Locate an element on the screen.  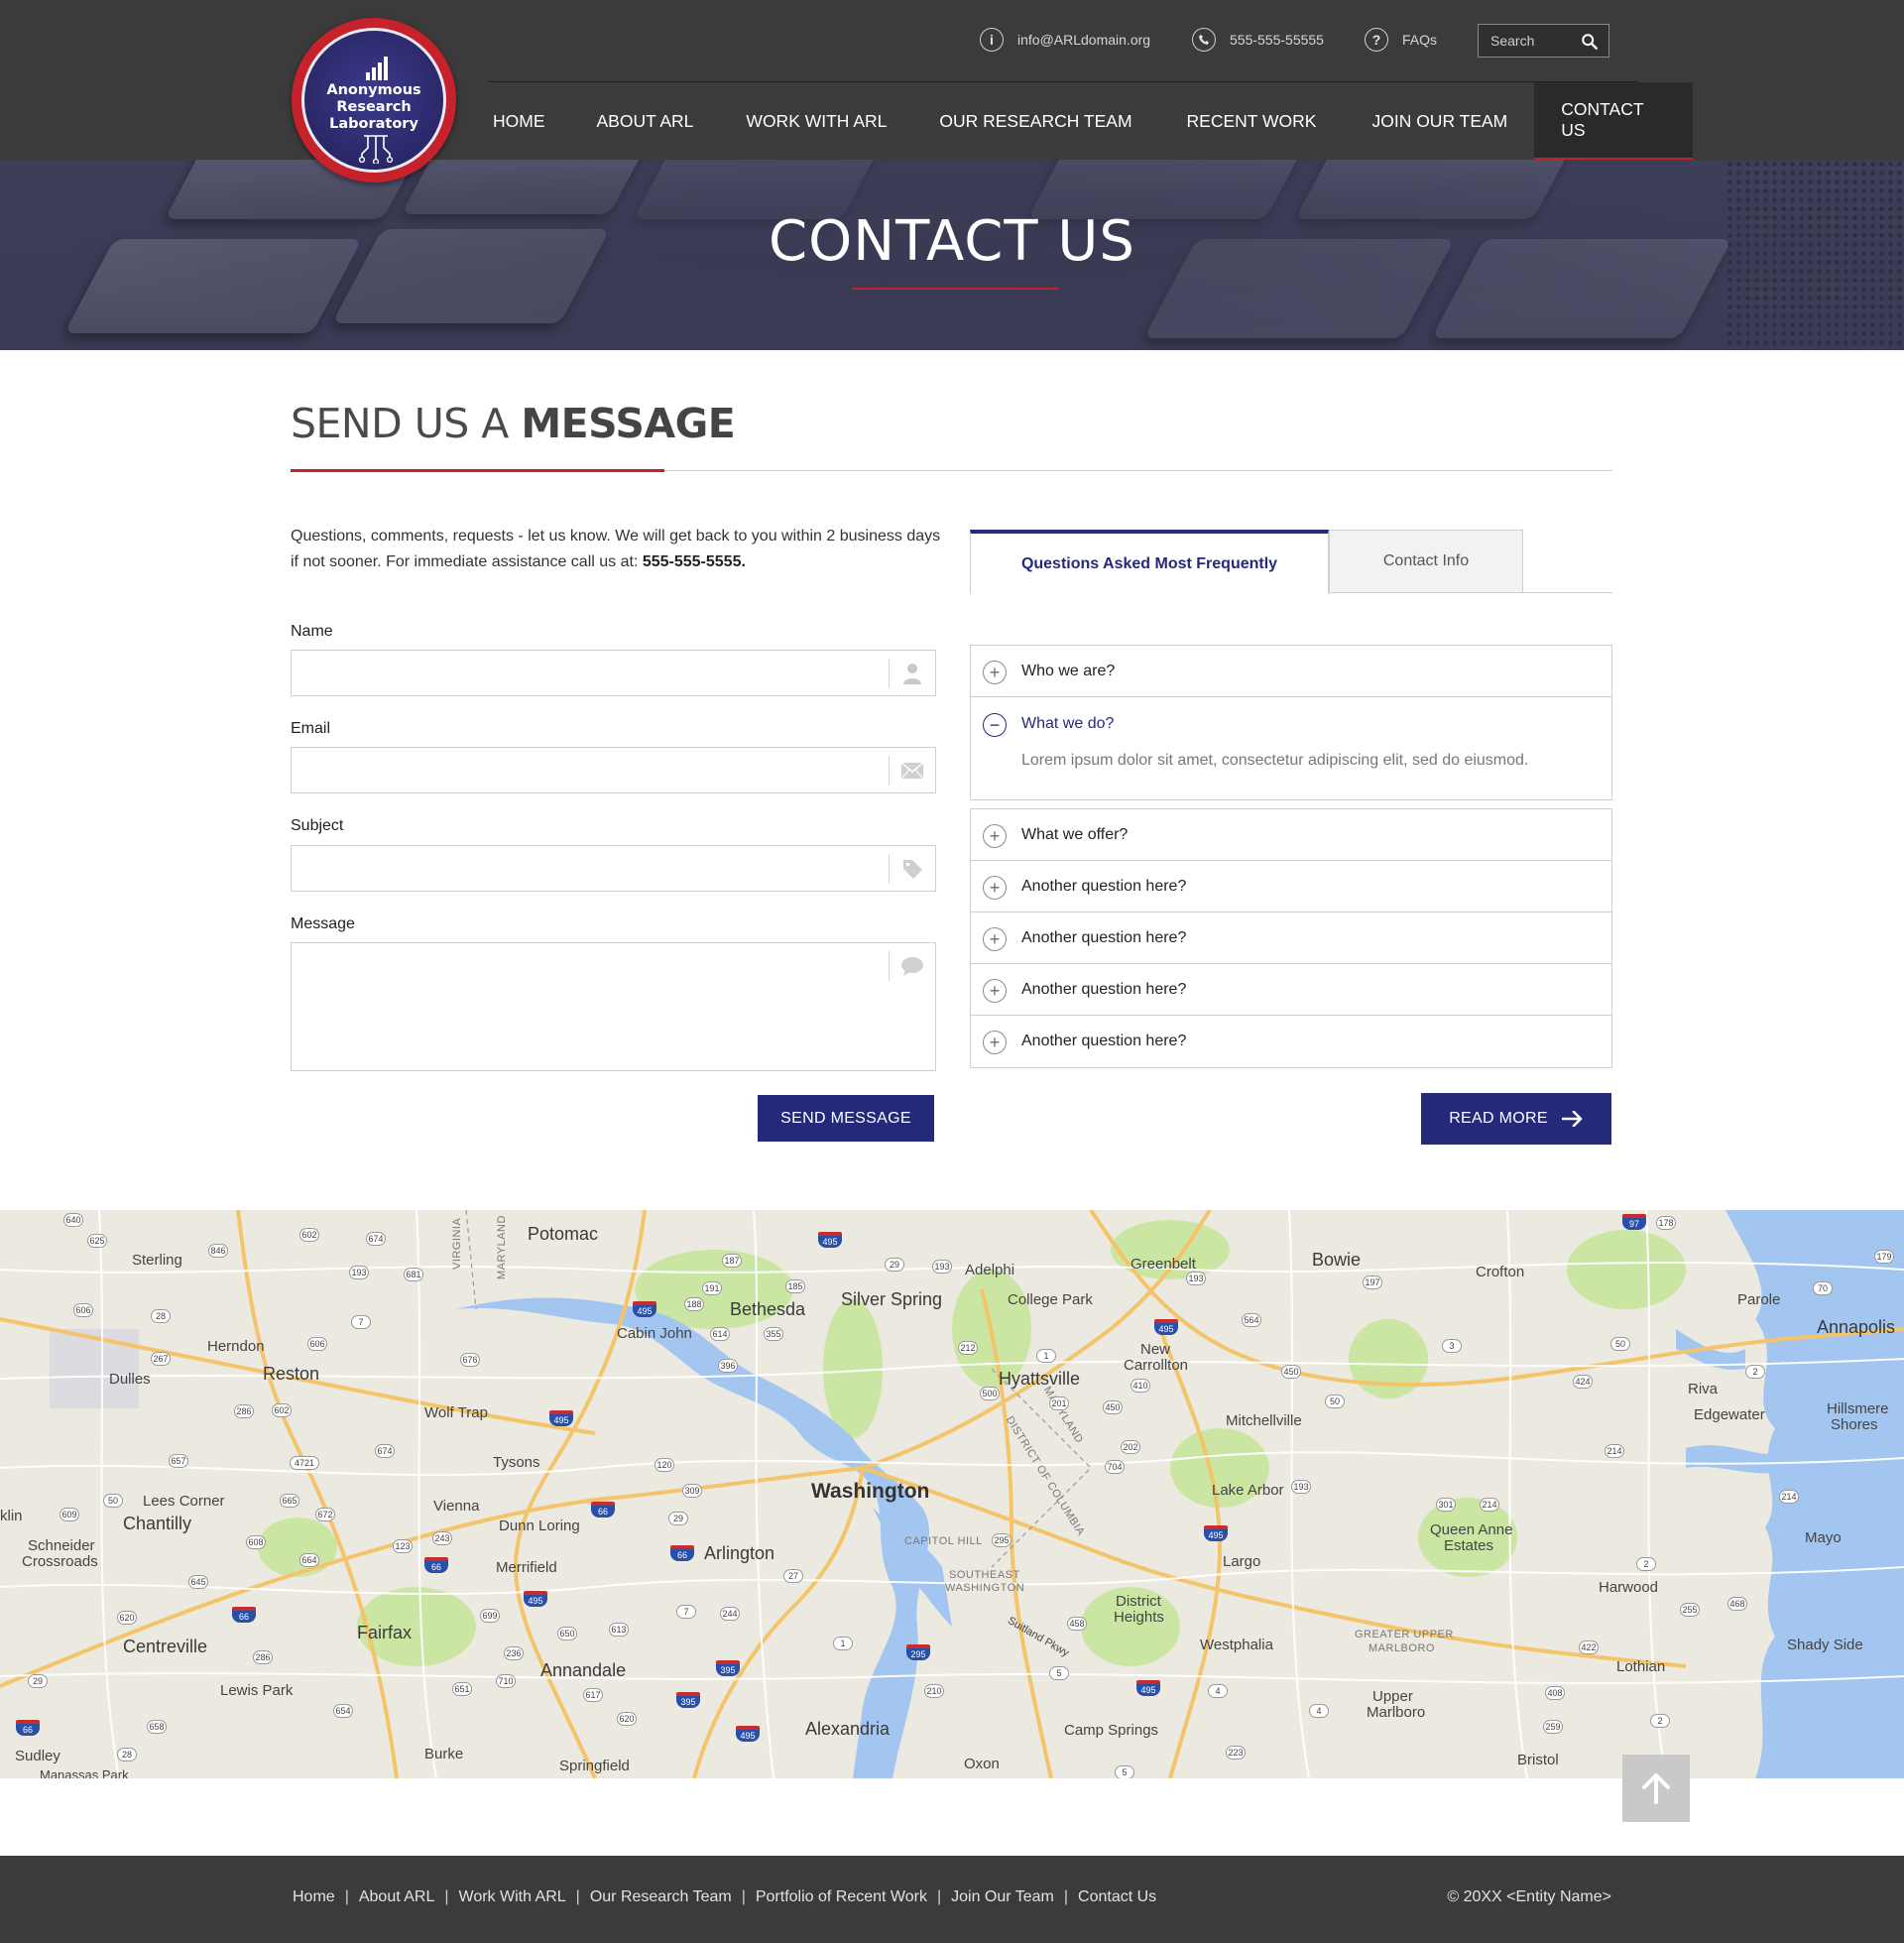
logo-line-2: Research is located at coordinates (374, 107).